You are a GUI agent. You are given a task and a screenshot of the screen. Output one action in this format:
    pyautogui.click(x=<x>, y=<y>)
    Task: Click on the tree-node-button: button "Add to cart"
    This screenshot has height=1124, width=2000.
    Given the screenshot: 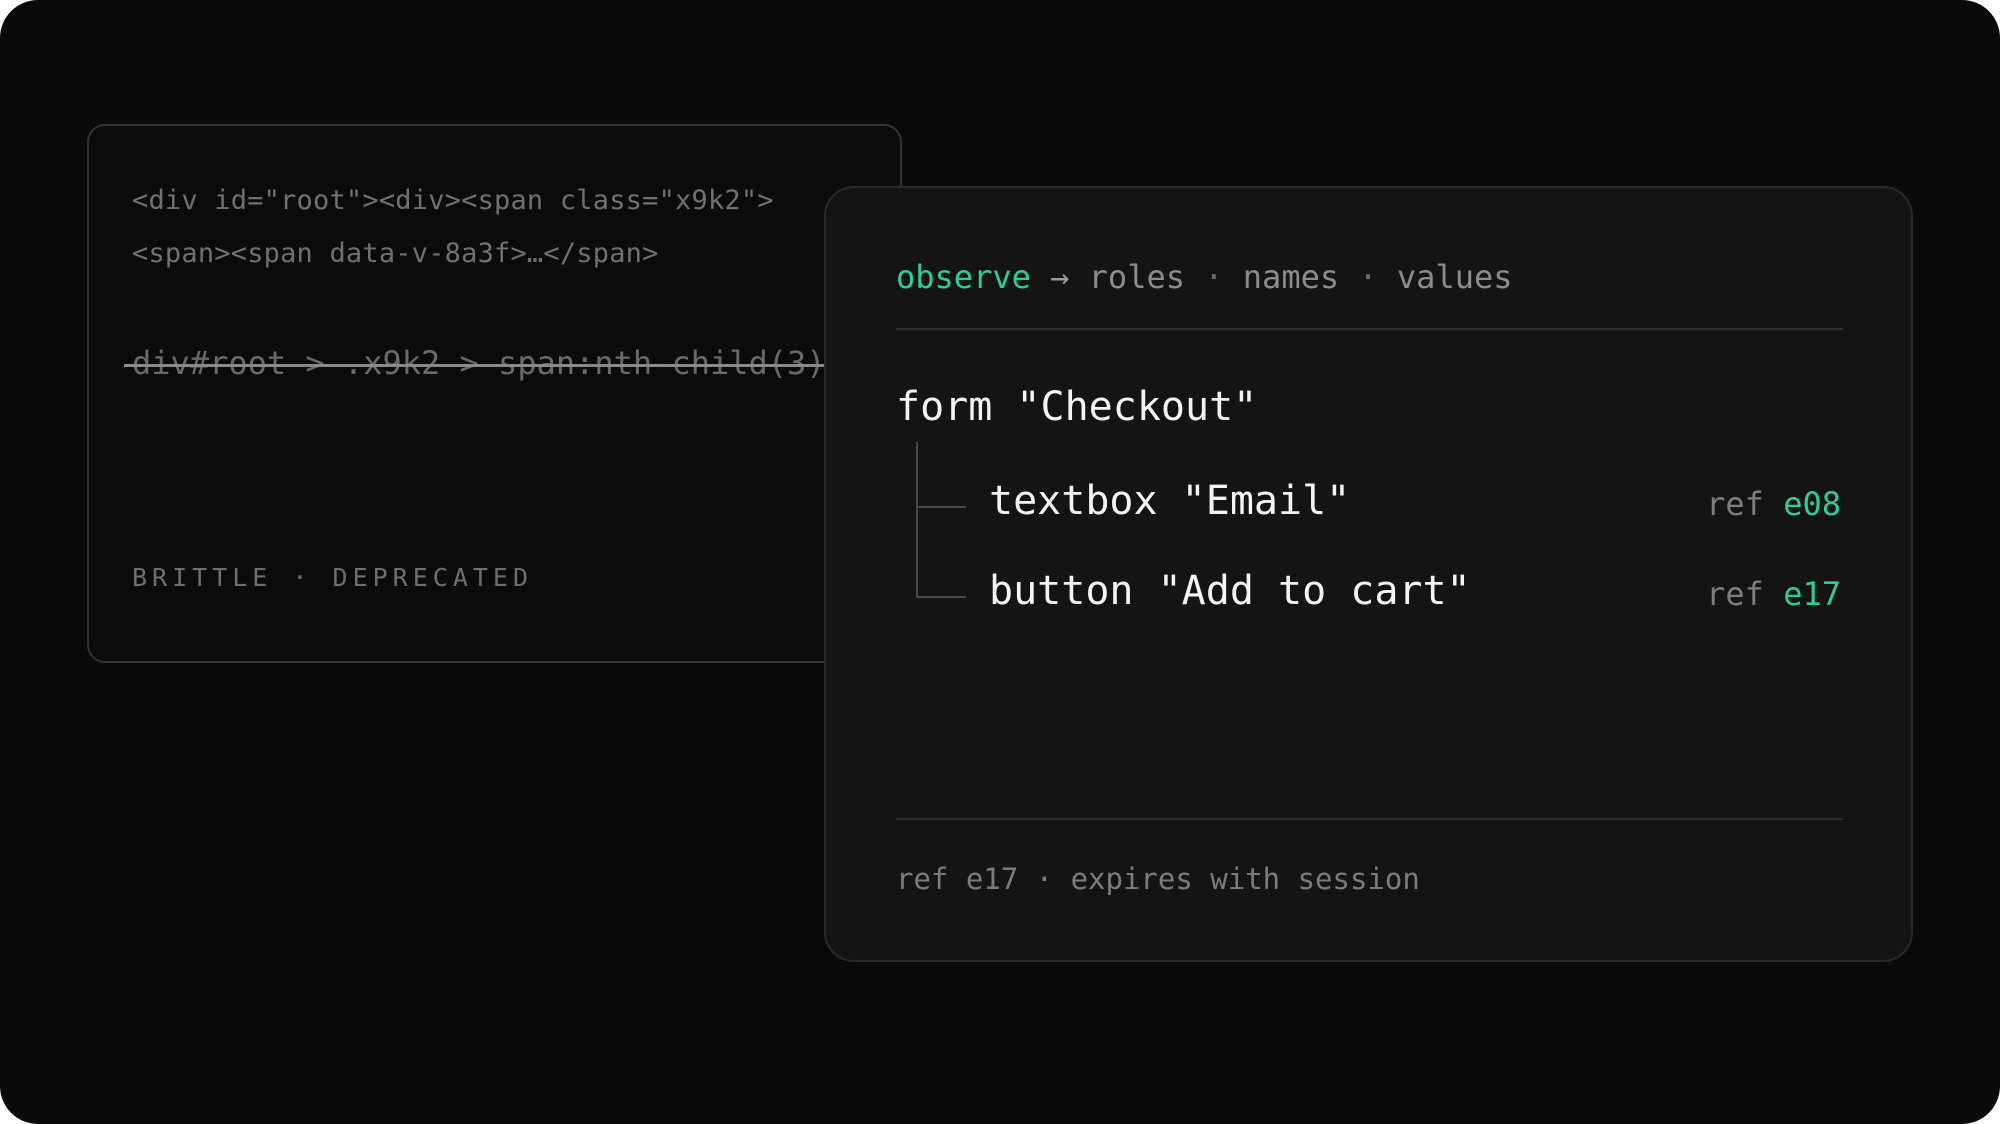 What is the action you would take?
    pyautogui.click(x=1230, y=591)
    